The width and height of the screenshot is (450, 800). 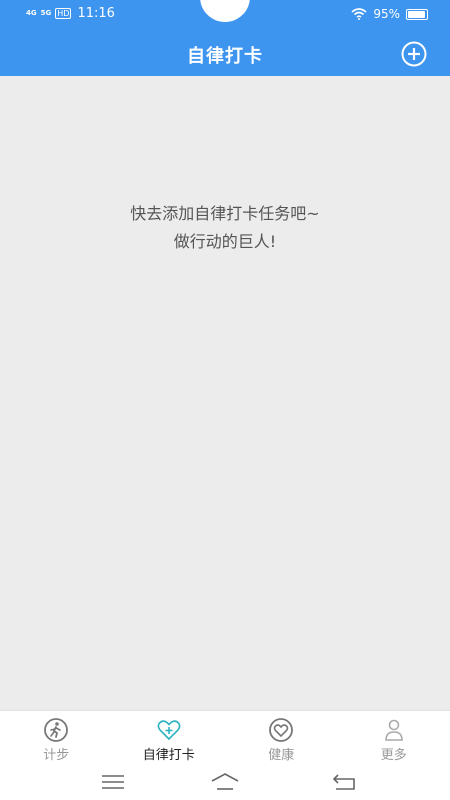 What do you see at coordinates (281, 755) in the screenshot?
I see `tab-label-health: 健康` at bounding box center [281, 755].